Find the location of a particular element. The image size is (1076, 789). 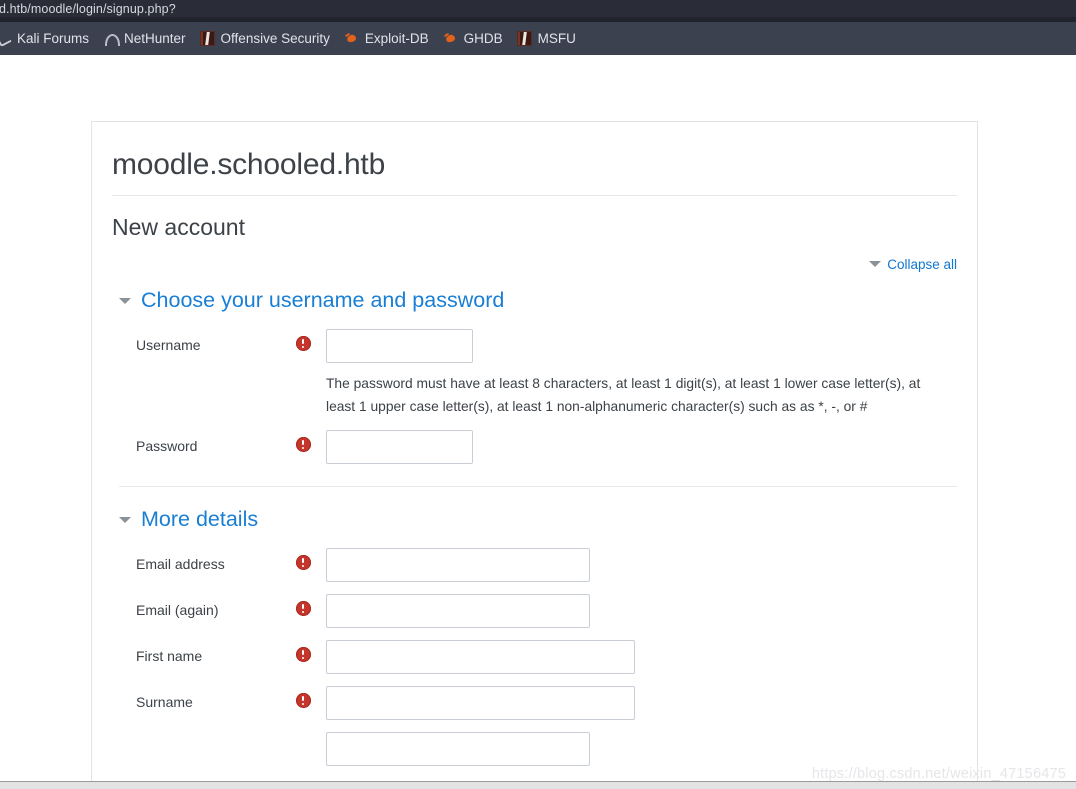

required-marker-password is located at coordinates (303, 441).